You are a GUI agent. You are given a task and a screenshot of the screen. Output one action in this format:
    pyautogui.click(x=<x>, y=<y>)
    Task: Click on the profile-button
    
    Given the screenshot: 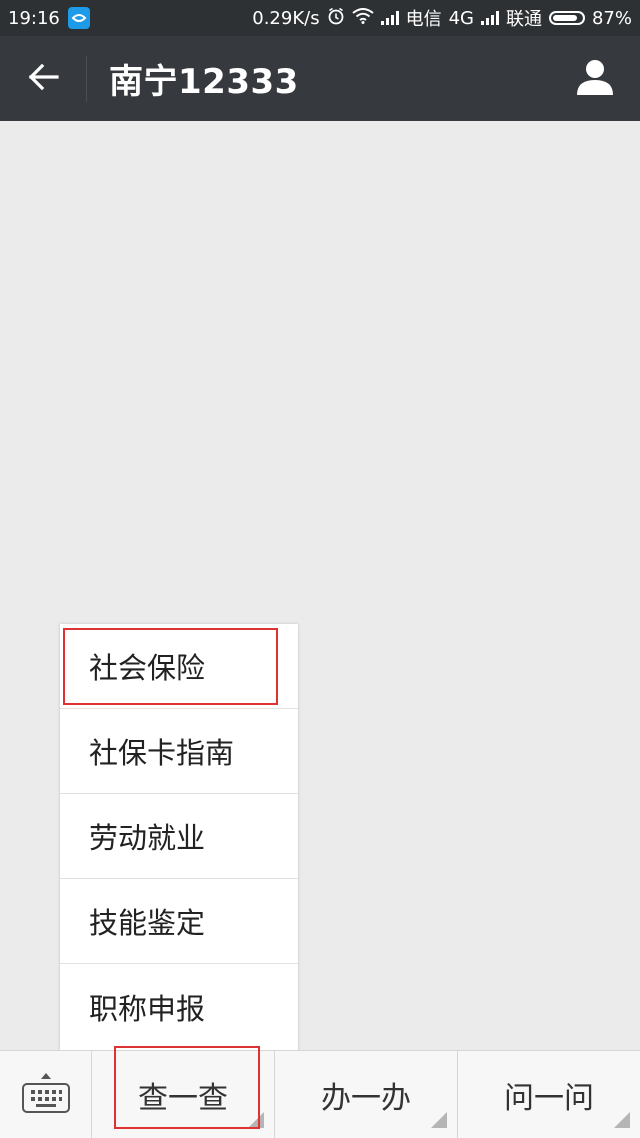 What is the action you would take?
    pyautogui.click(x=595, y=78)
    